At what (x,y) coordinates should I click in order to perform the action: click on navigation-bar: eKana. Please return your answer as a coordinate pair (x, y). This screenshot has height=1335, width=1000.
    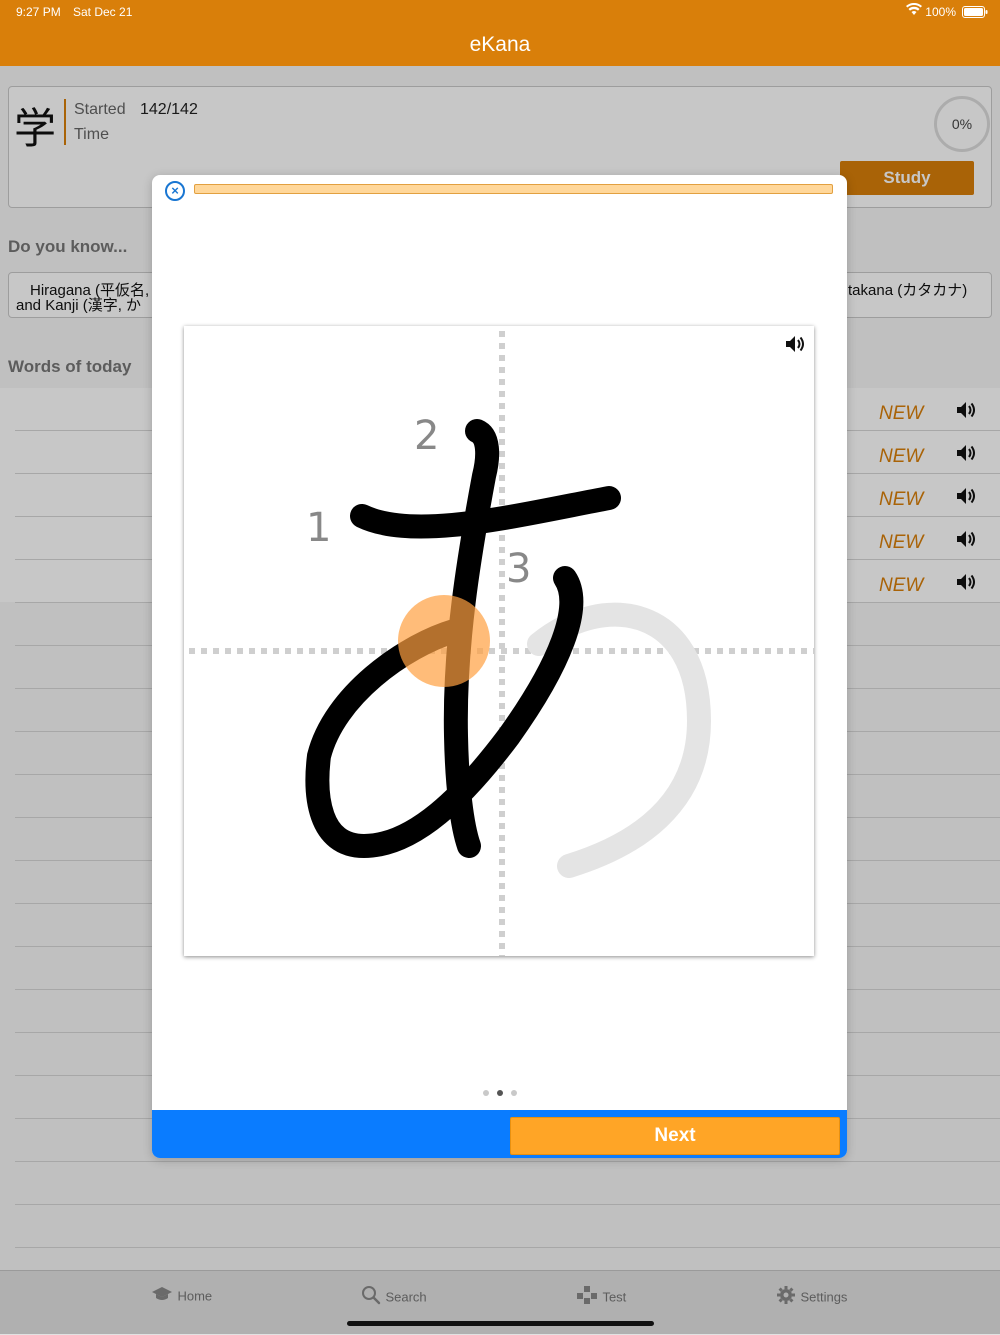
    Looking at the image, I should click on (500, 45).